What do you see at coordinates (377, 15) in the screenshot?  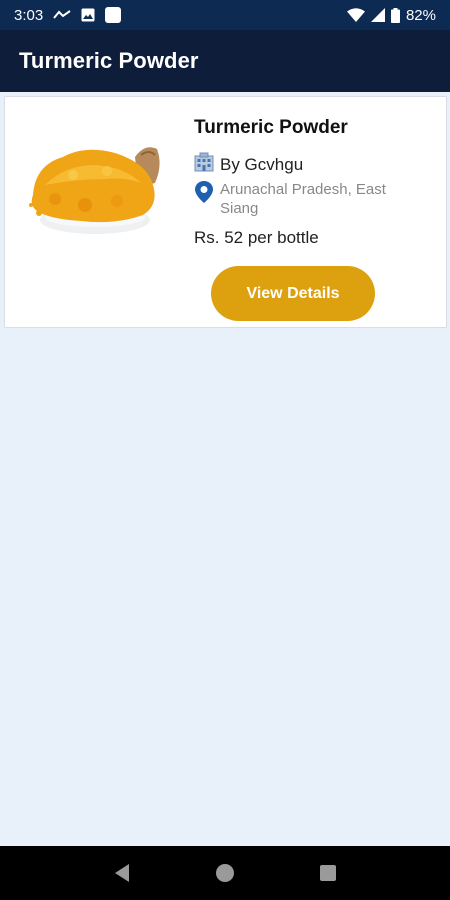 I see `cell-signal-icon` at bounding box center [377, 15].